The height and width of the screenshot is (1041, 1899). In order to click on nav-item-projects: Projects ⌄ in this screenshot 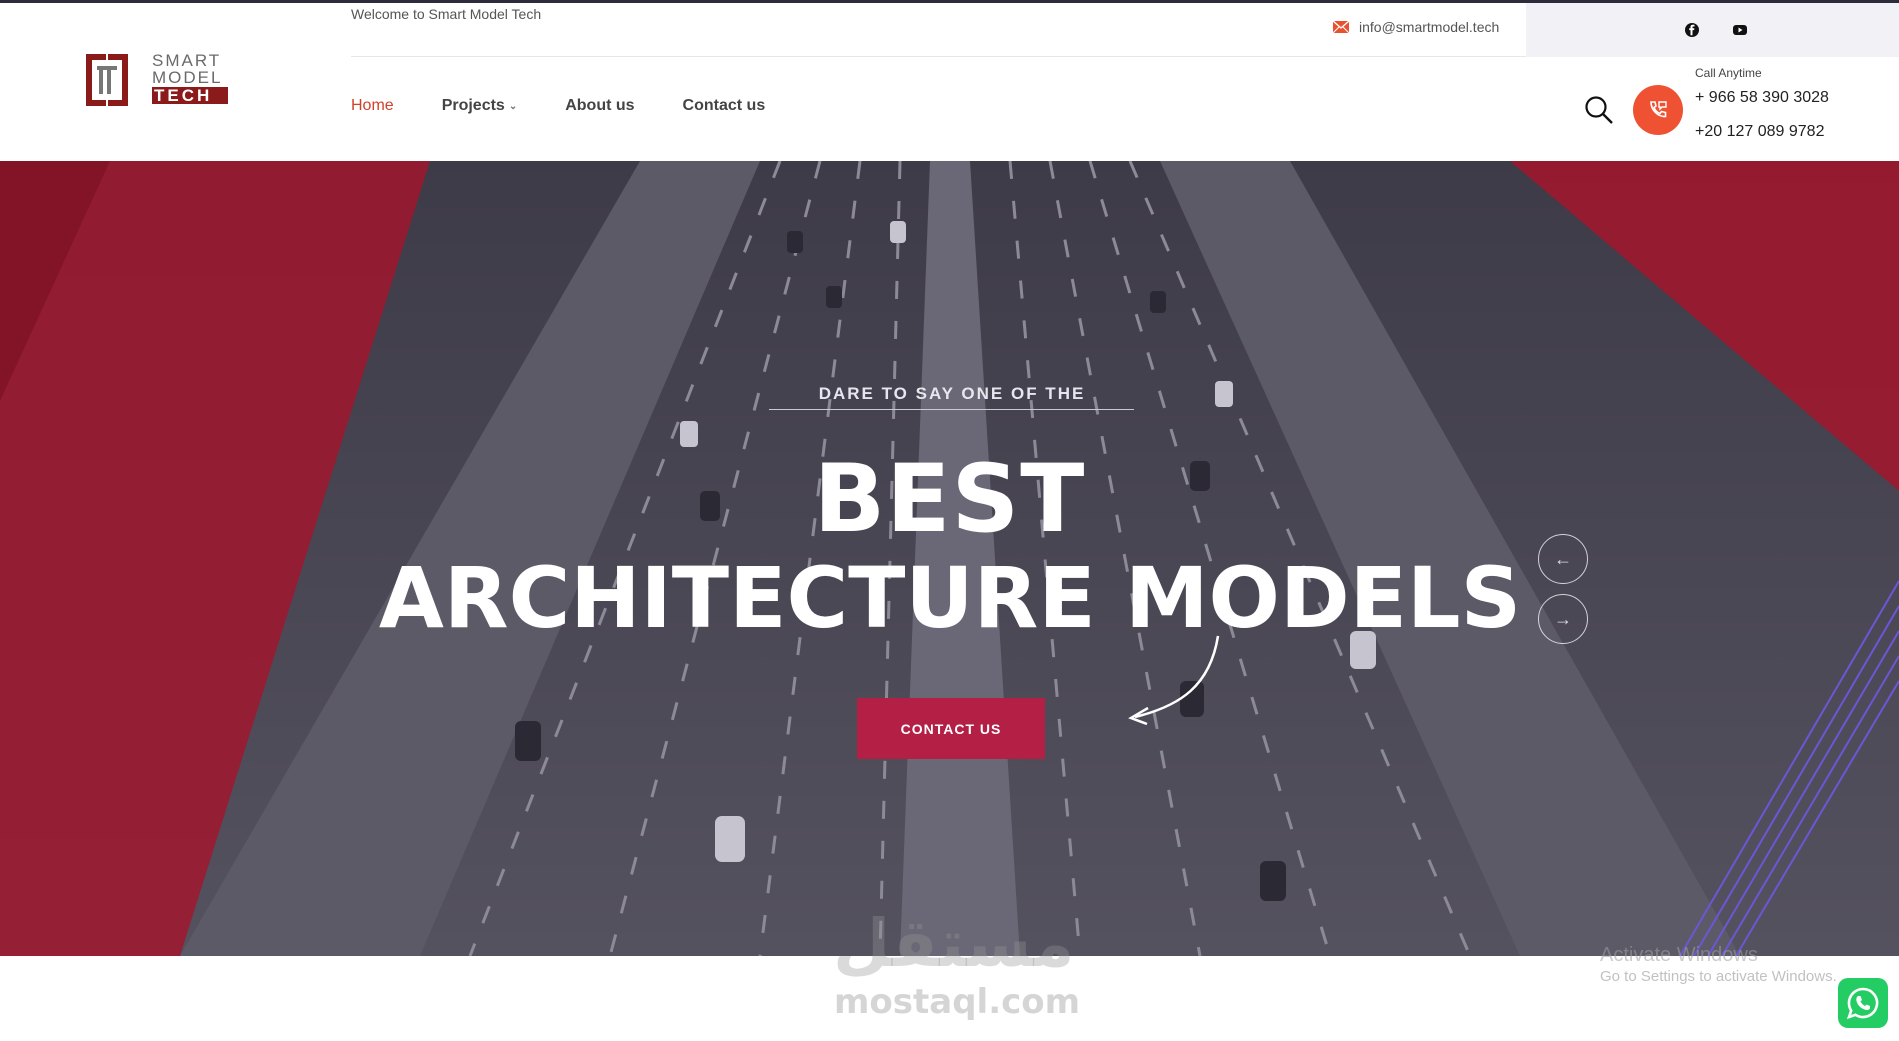, I will do `click(480, 106)`.